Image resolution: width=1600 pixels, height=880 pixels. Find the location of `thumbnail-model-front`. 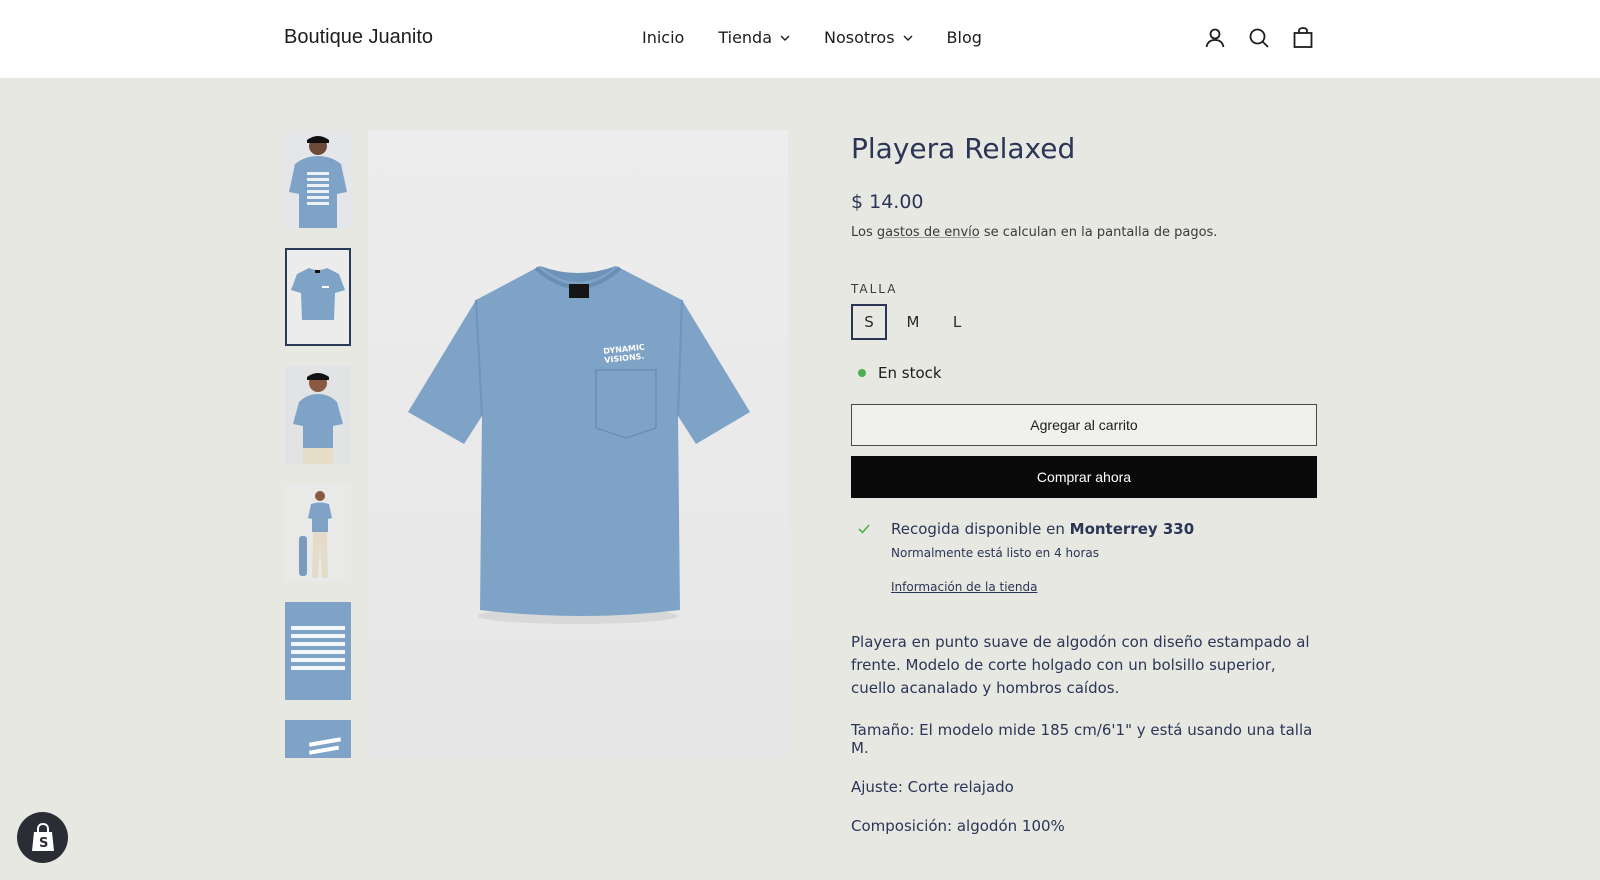

thumbnail-model-front is located at coordinates (318, 415).